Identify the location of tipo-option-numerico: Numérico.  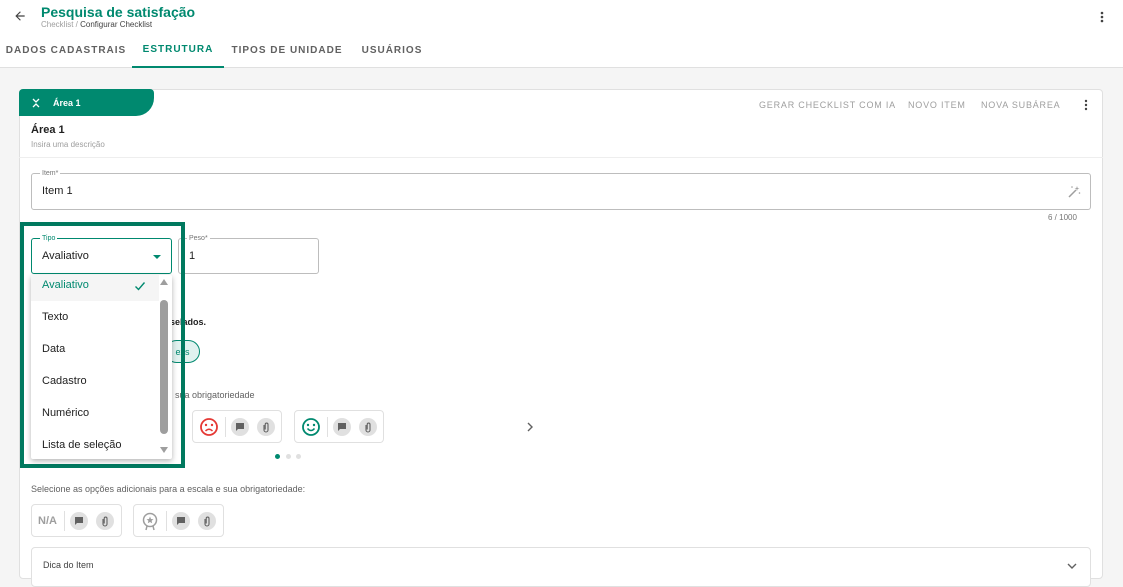
(95, 413).